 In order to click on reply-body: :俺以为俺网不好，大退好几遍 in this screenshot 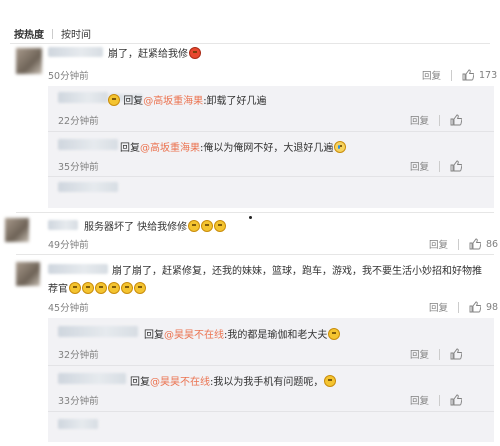, I will do `click(267, 148)`.